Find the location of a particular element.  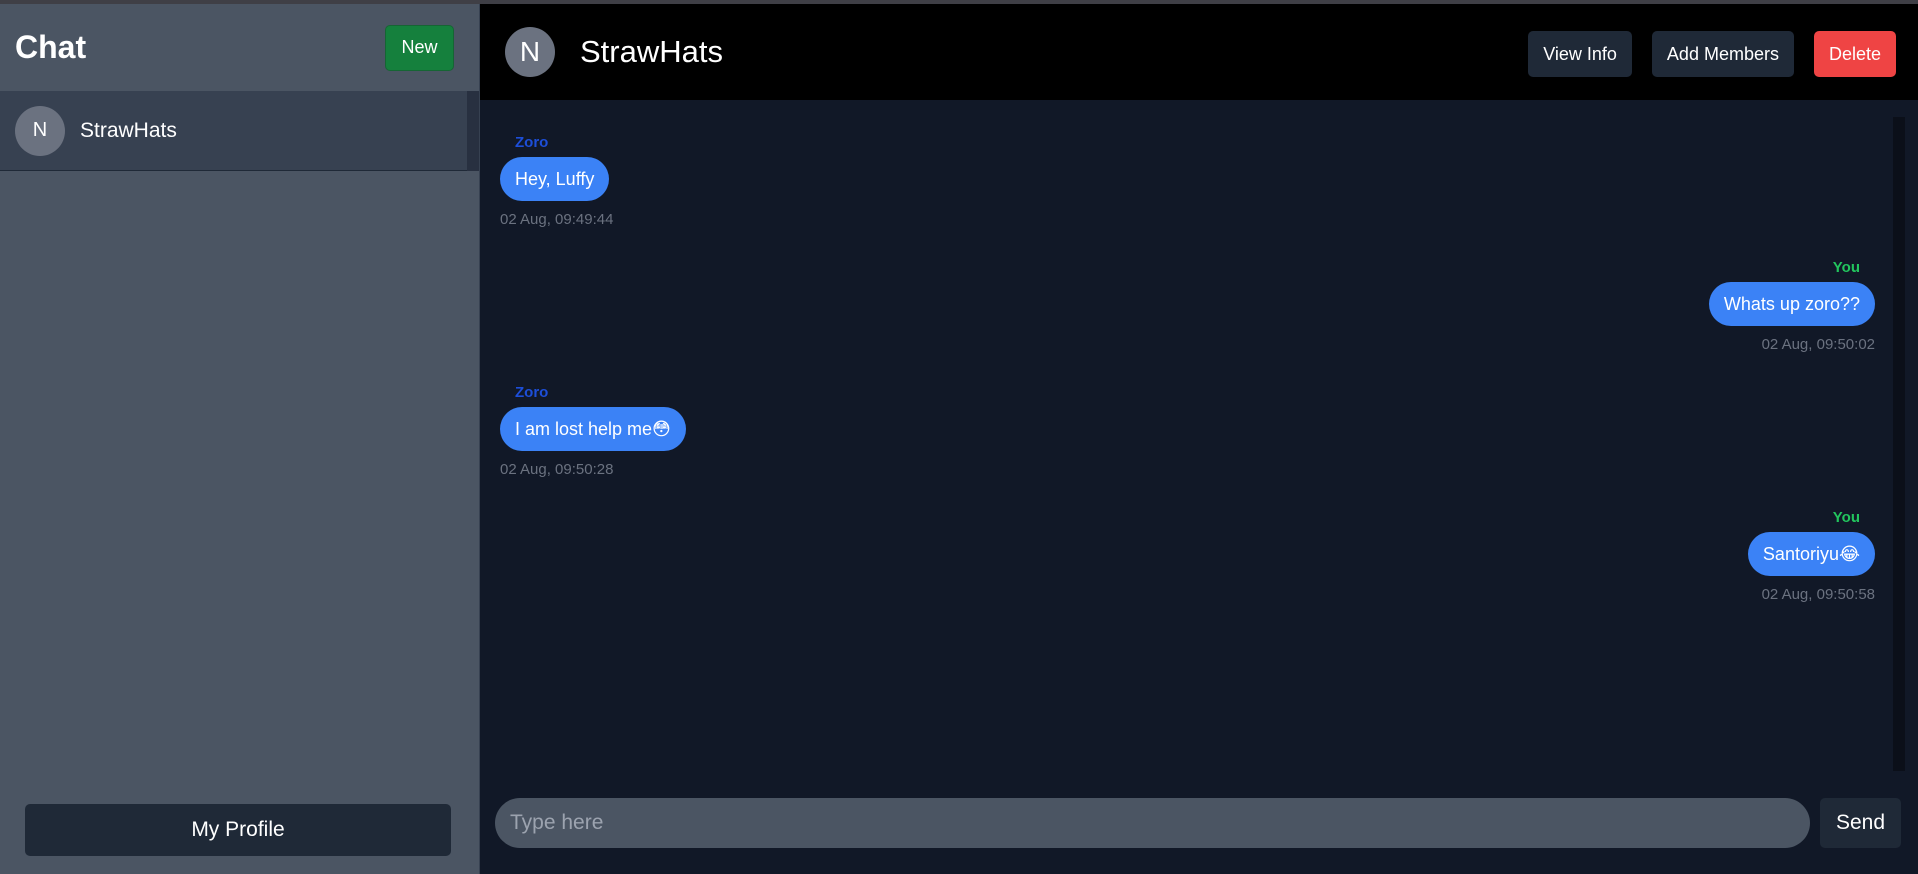

sidebar-header: Chat New is located at coordinates (239, 47).